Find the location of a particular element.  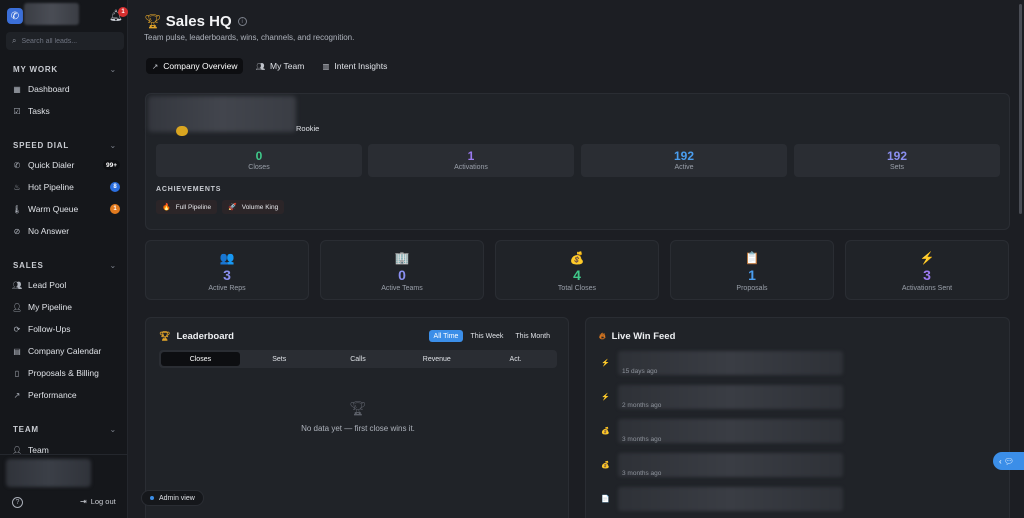

chat-bubble-icon: ‹ 💬︎ is located at coordinates (1007, 461).